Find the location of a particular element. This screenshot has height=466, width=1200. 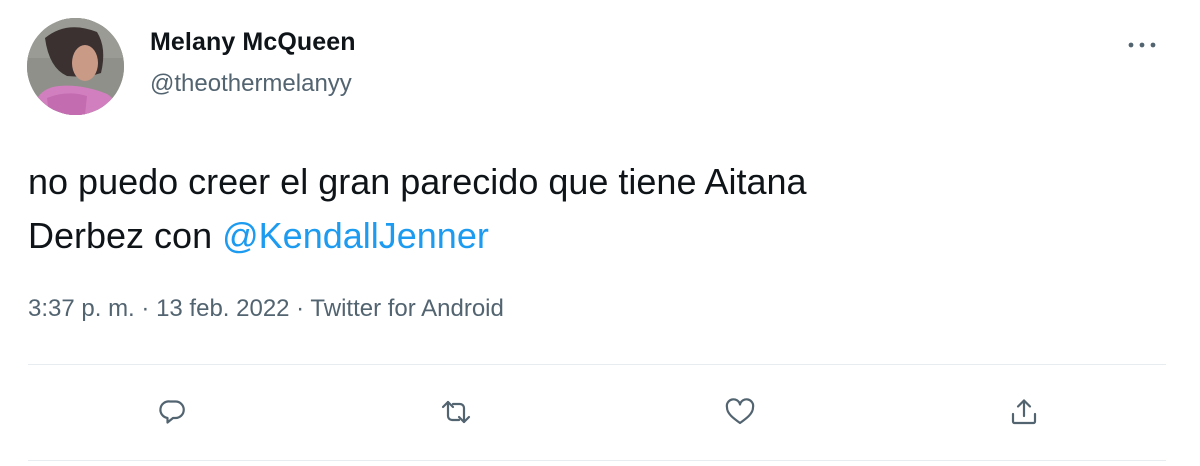

like-icon is located at coordinates (740, 411).